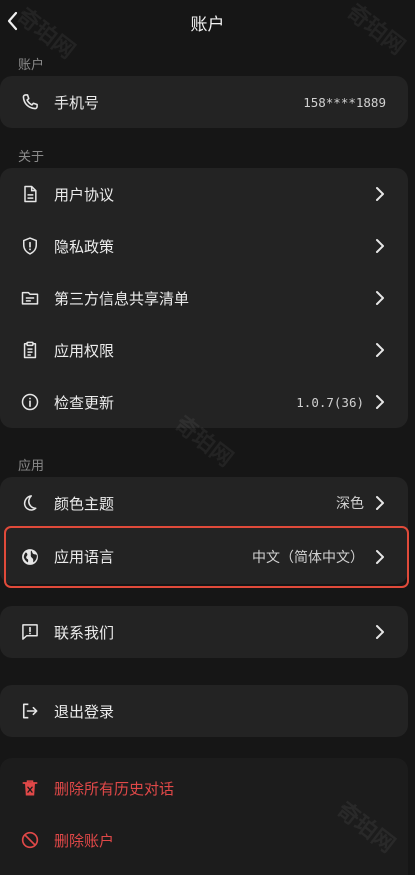 The height and width of the screenshot is (875, 415). I want to click on clipboard-icon, so click(30, 350).